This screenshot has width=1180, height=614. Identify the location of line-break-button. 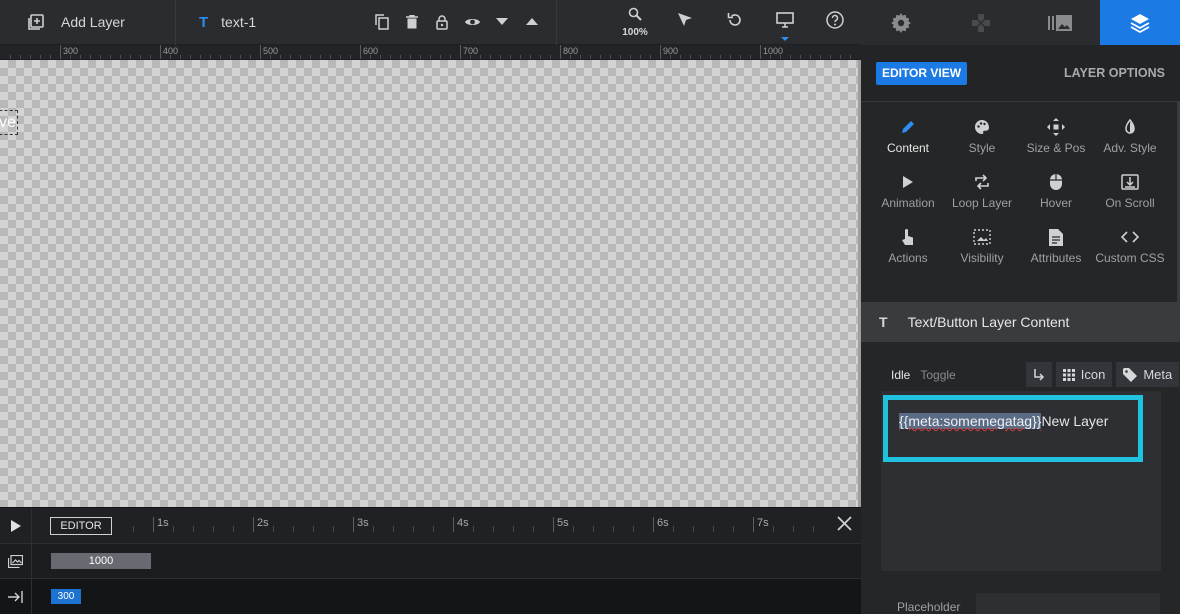
(1038, 374).